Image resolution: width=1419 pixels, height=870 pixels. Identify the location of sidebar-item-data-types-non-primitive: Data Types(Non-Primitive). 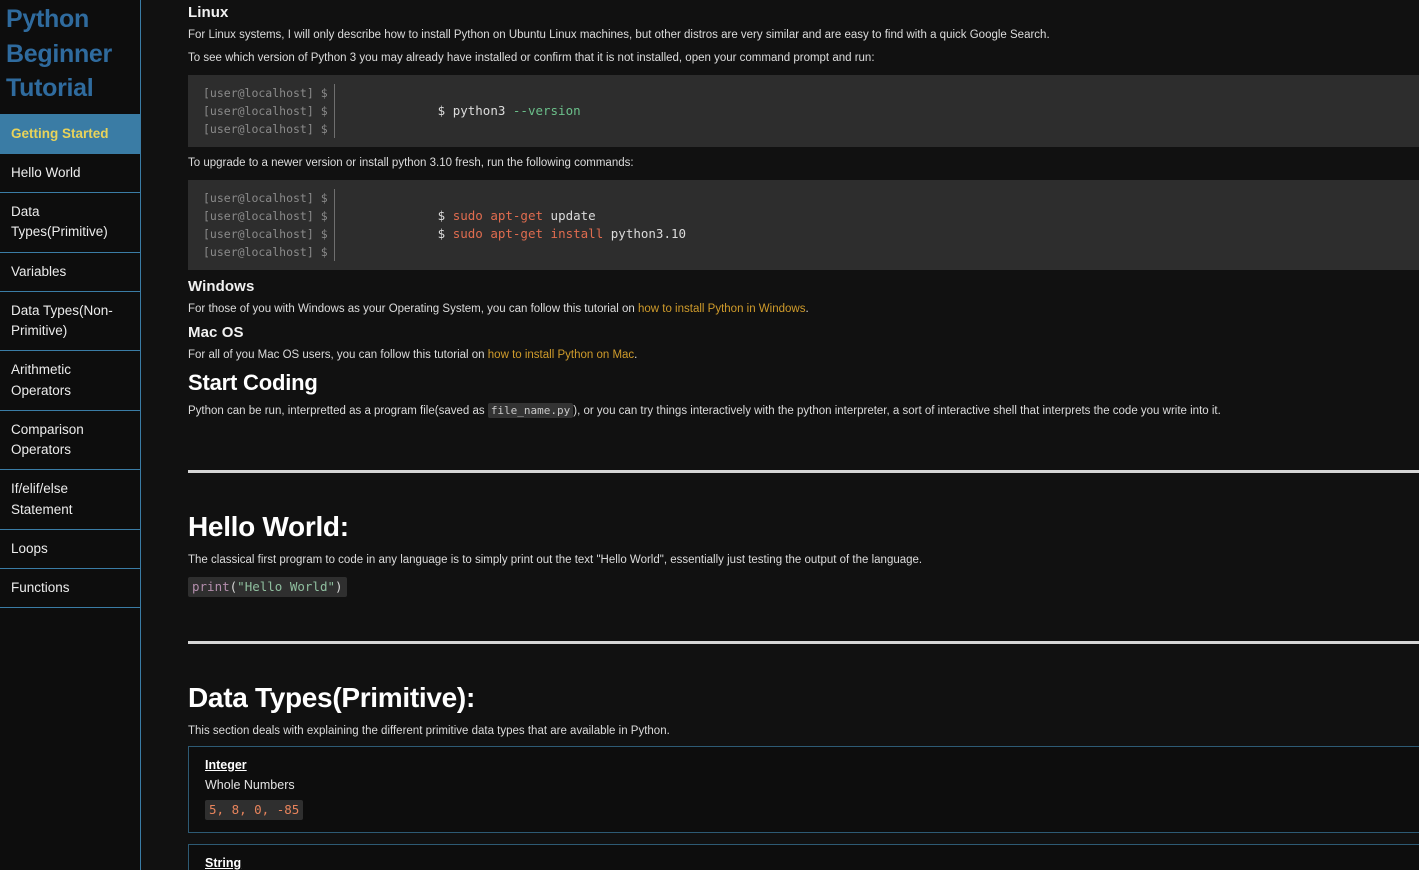
(70, 320).